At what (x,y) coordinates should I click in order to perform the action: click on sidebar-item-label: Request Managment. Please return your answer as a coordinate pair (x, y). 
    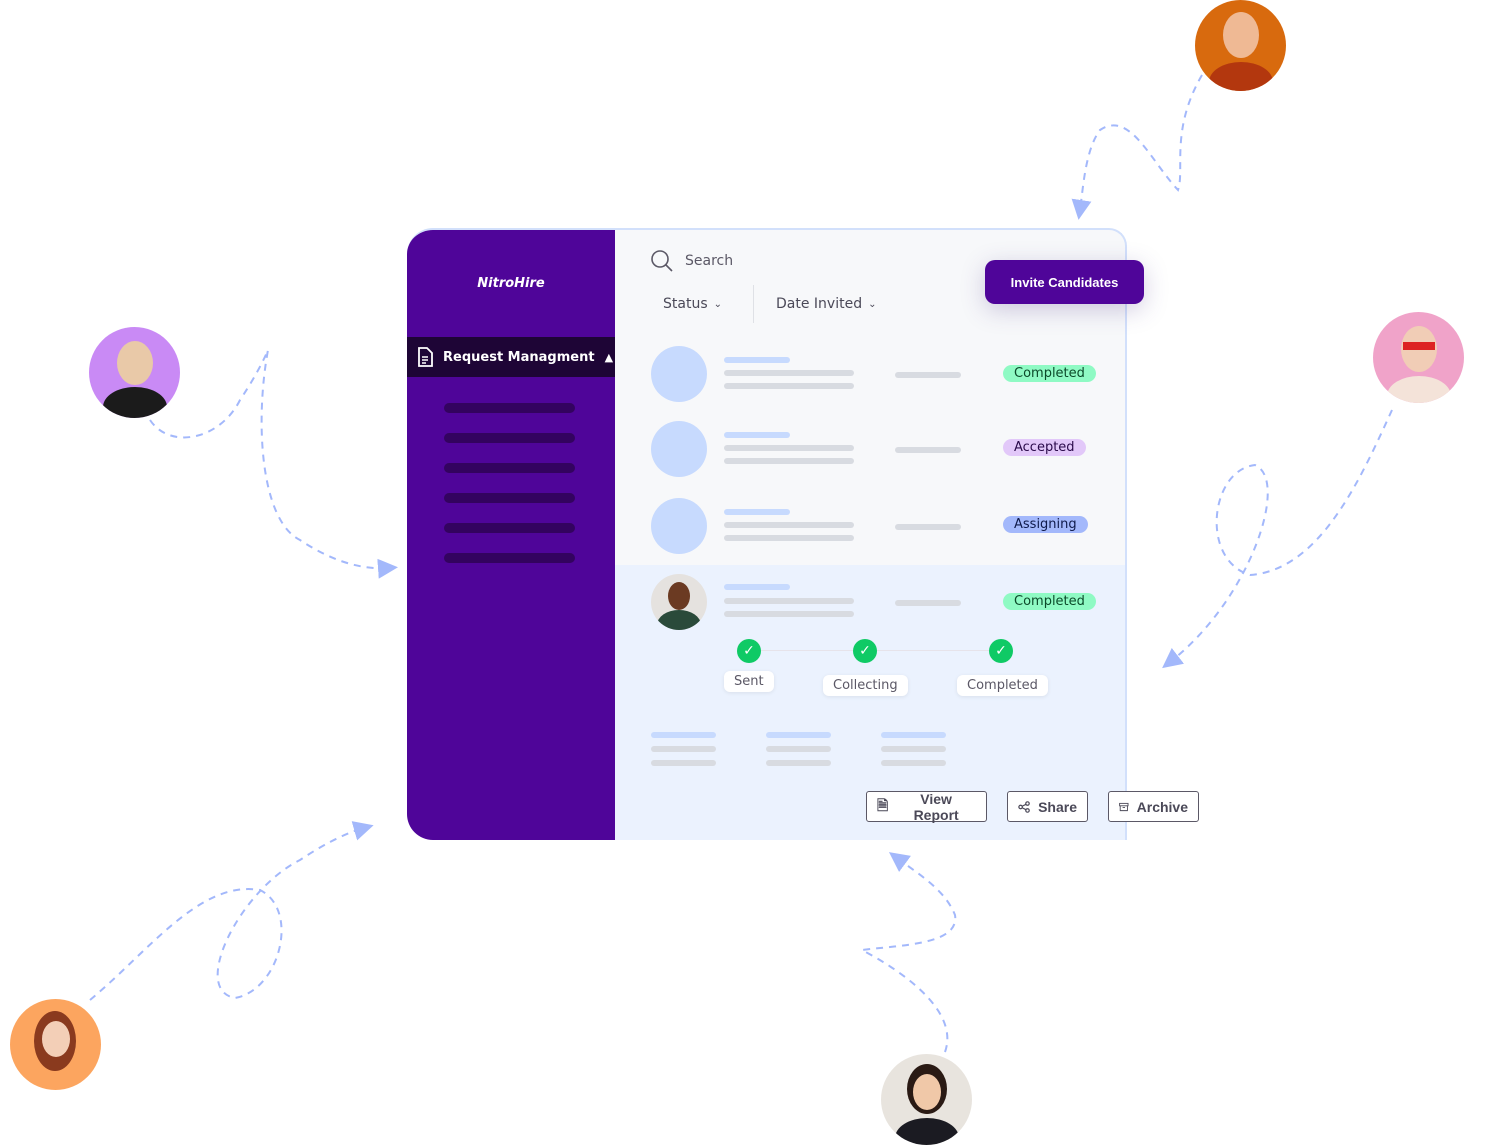
    Looking at the image, I should click on (519, 357).